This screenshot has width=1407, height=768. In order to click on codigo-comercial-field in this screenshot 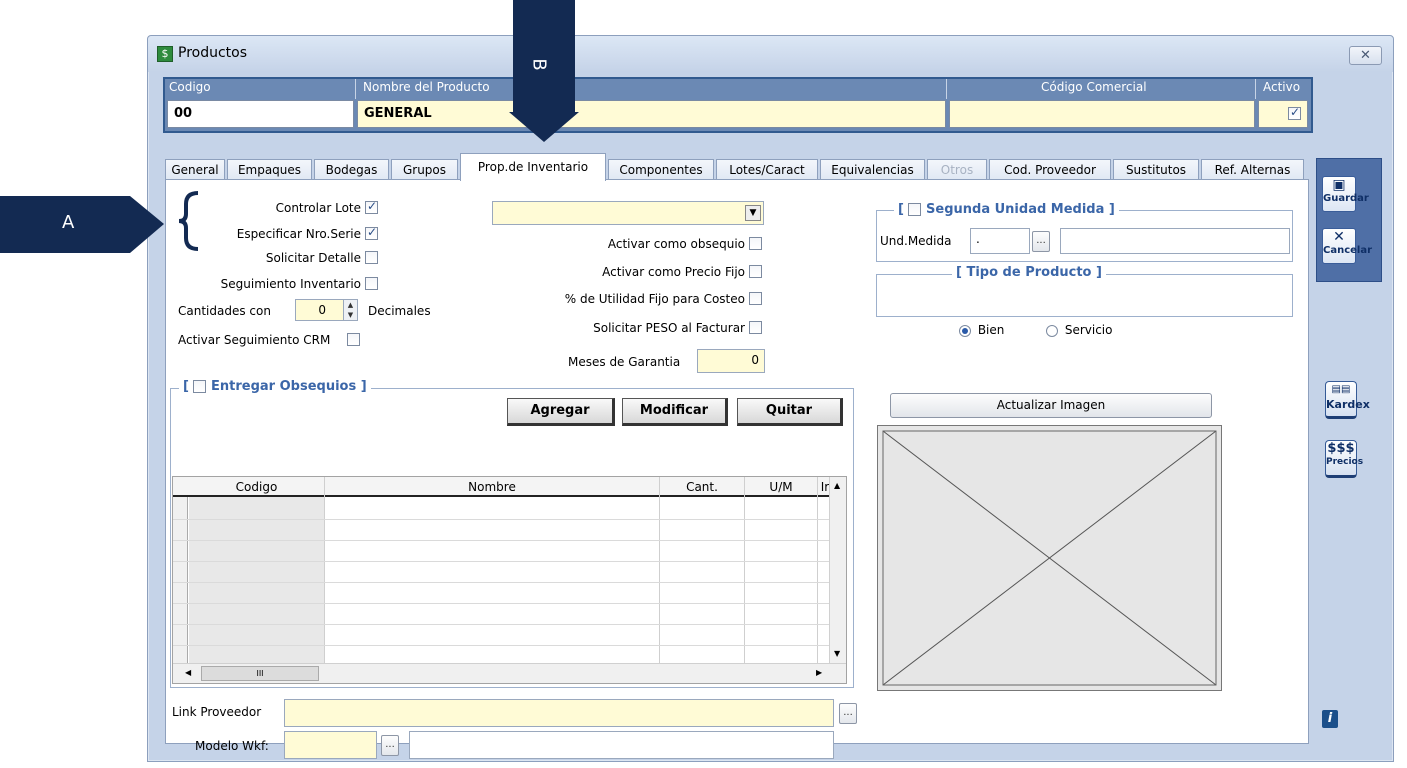, I will do `click(1102, 114)`.